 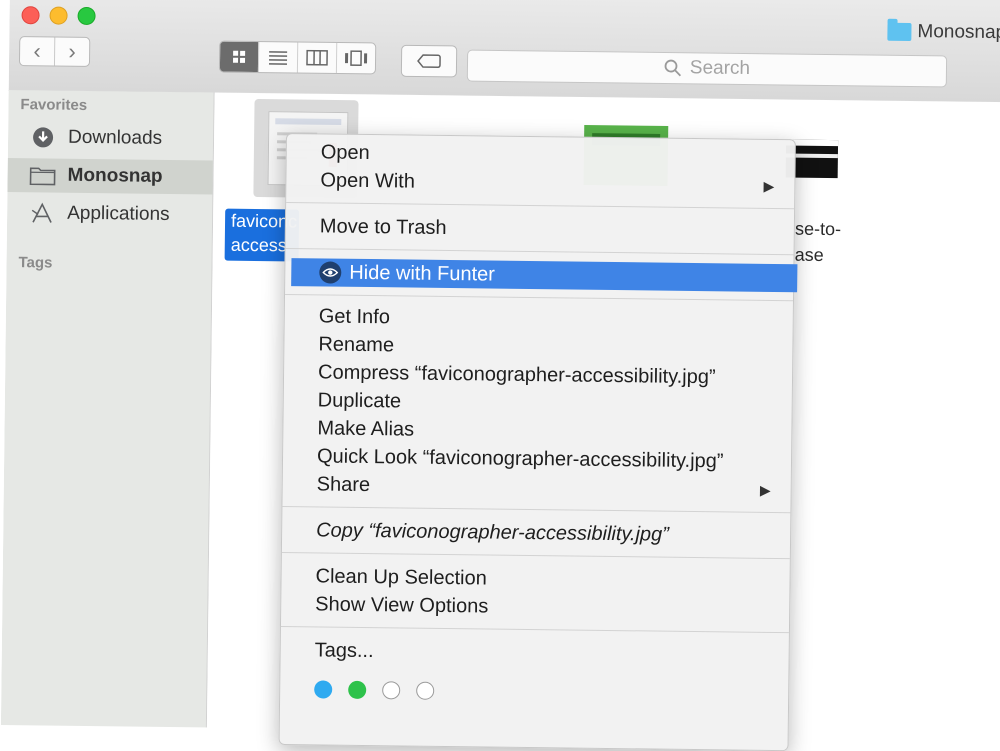 I want to click on menu-item-label: Open, so click(x=345, y=153).